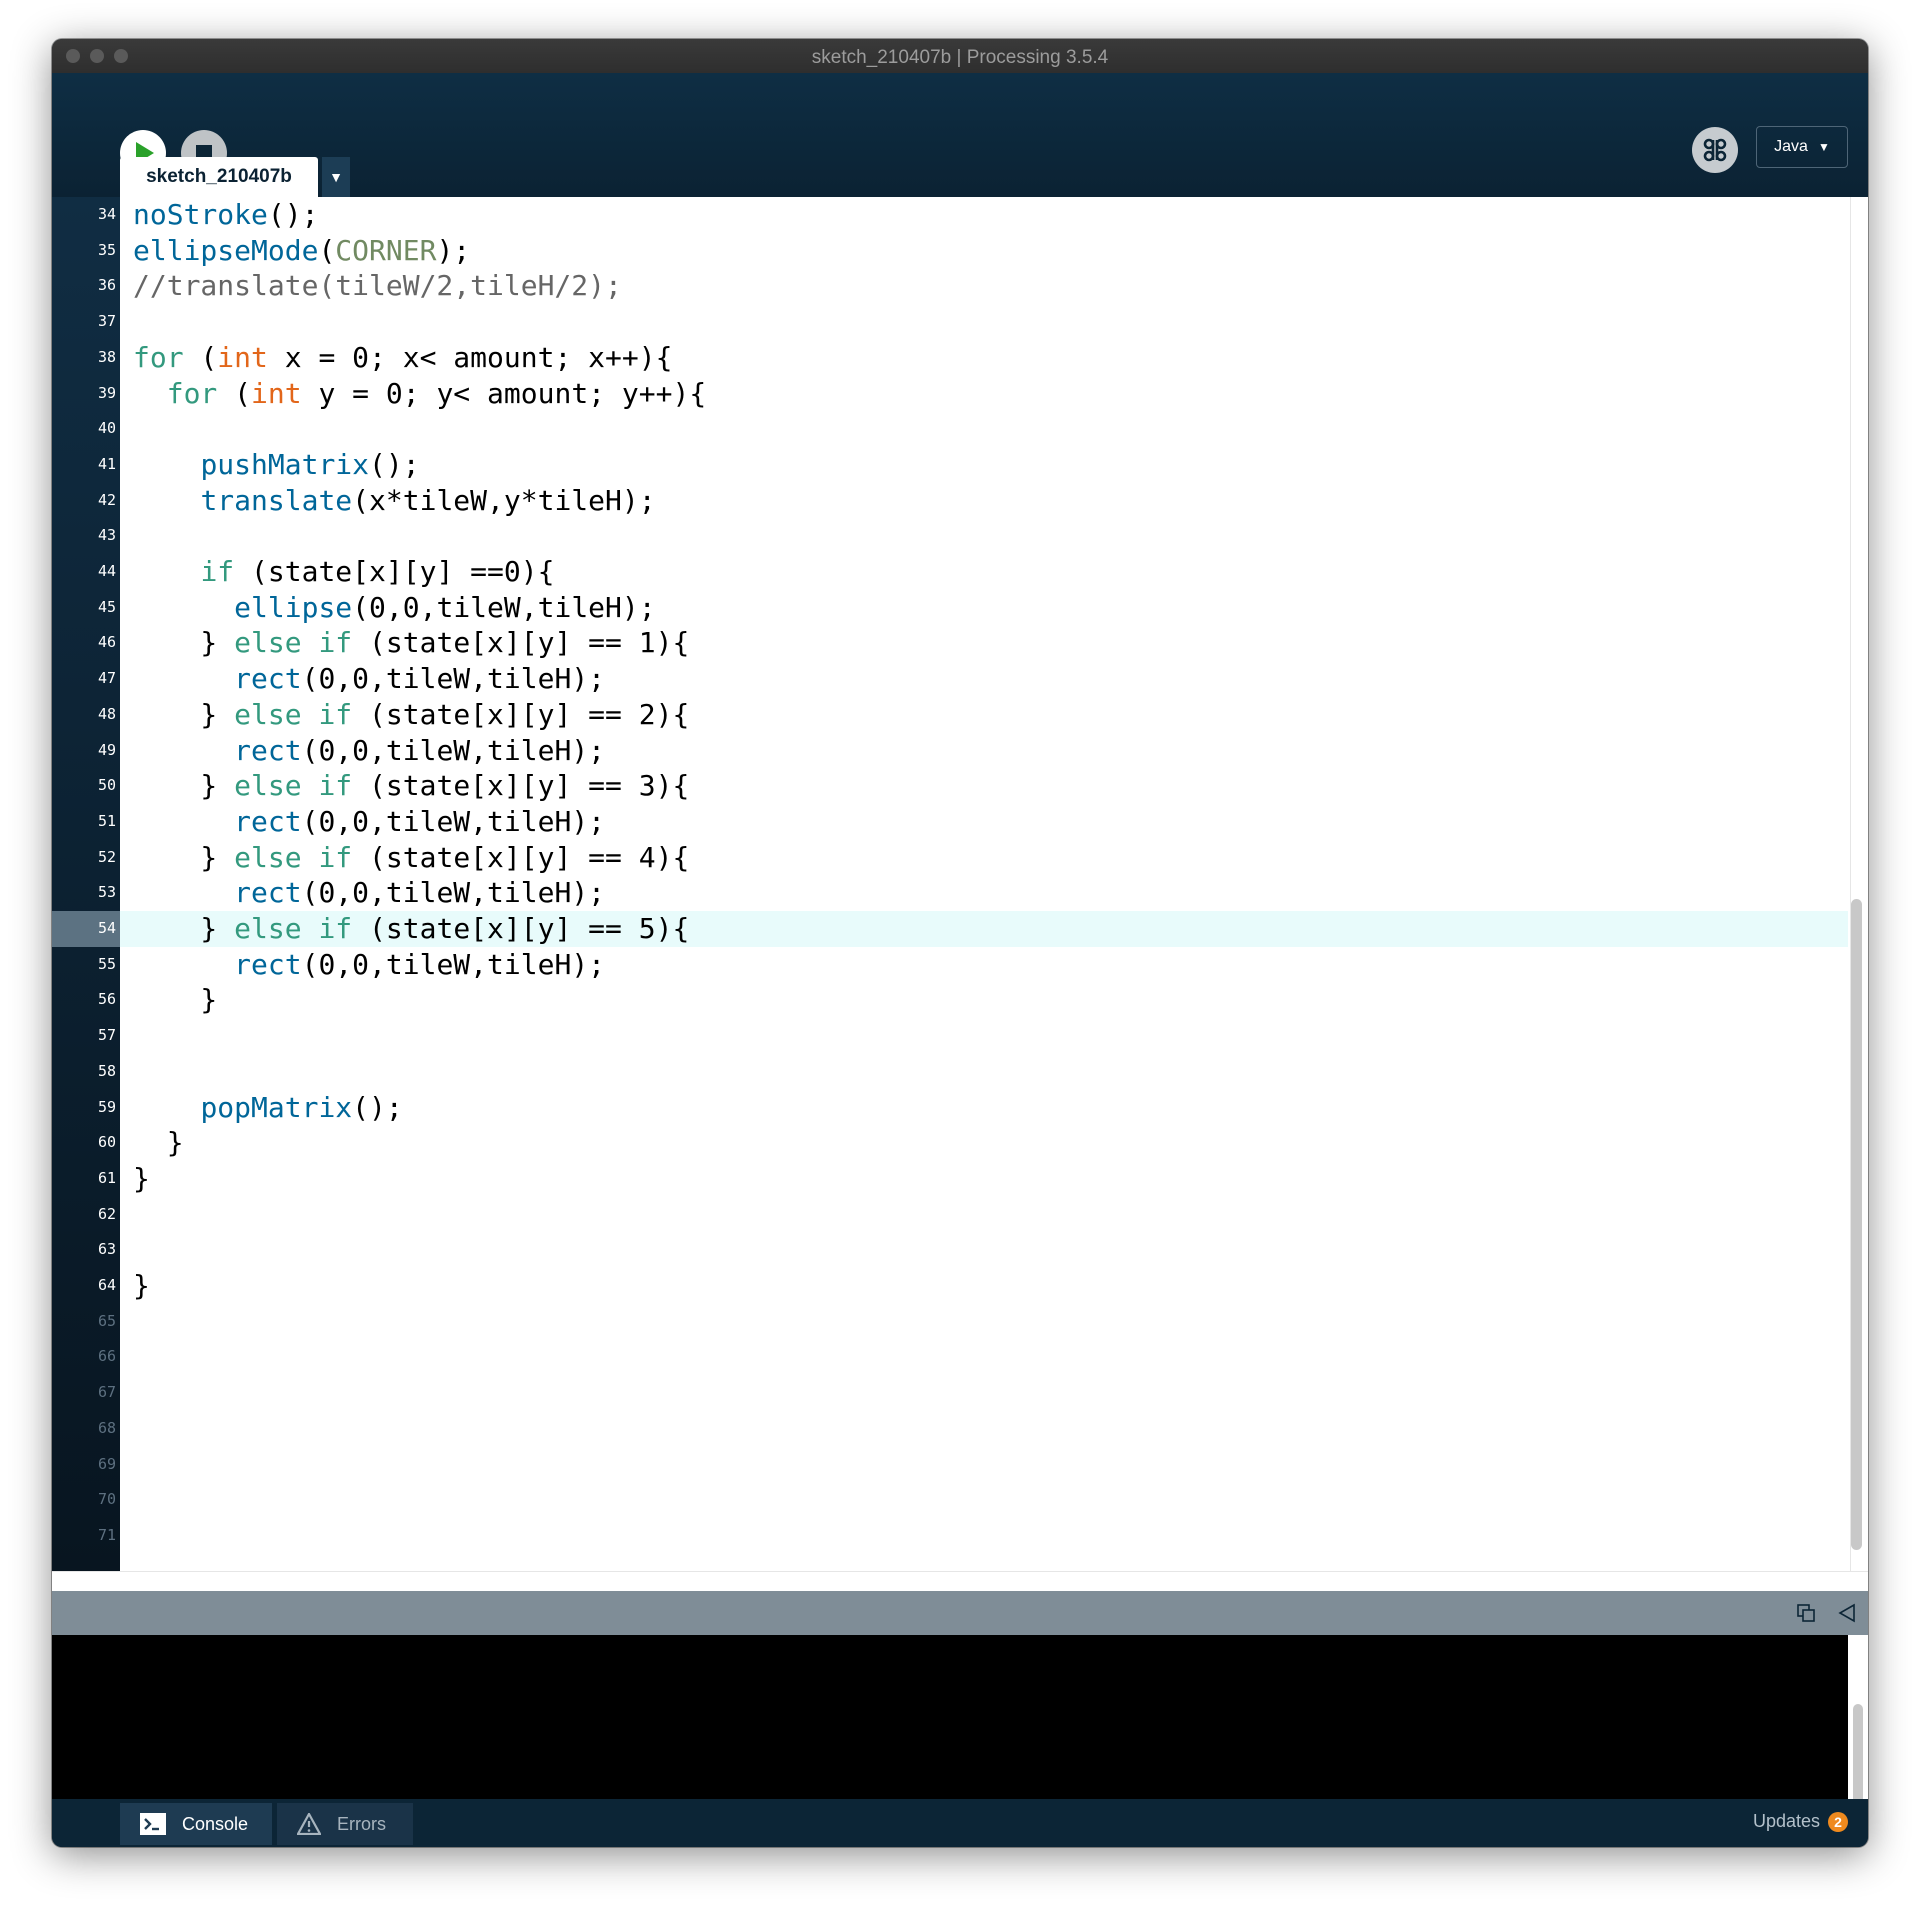 The width and height of the screenshot is (1920, 1914). What do you see at coordinates (950, 929) in the screenshot?
I see `code-line: 54 } else if (state[x][y] == 5){` at bounding box center [950, 929].